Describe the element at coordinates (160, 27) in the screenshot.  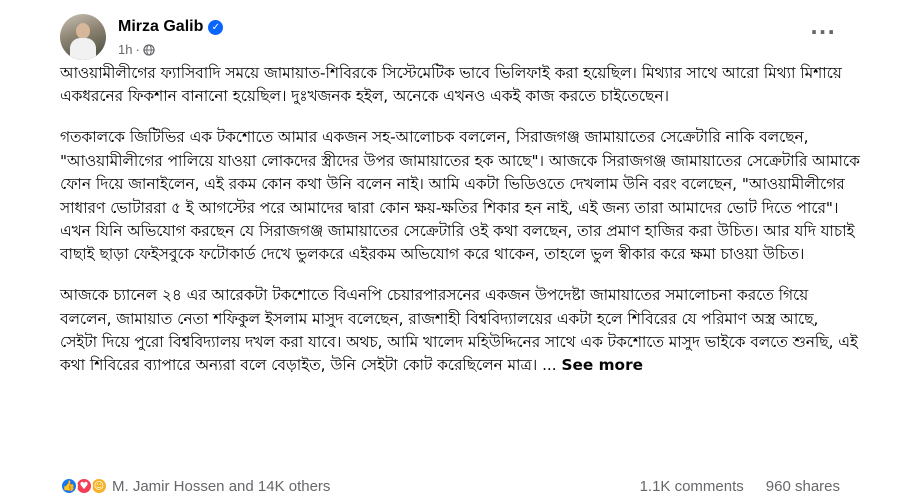
I see `author-name: Mirza Galib` at that location.